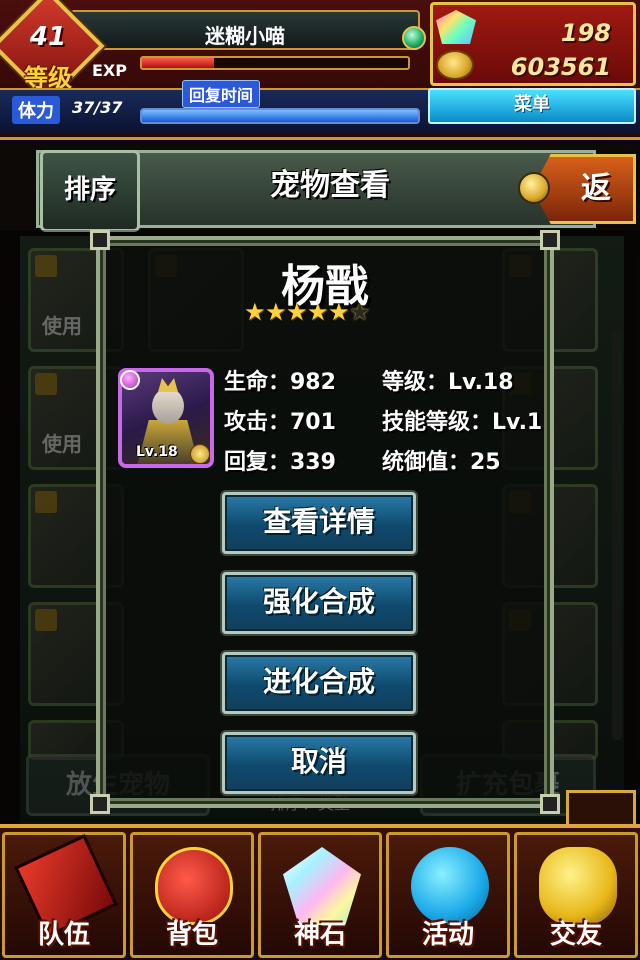  I want to click on stamina-label: 体力, so click(36, 110).